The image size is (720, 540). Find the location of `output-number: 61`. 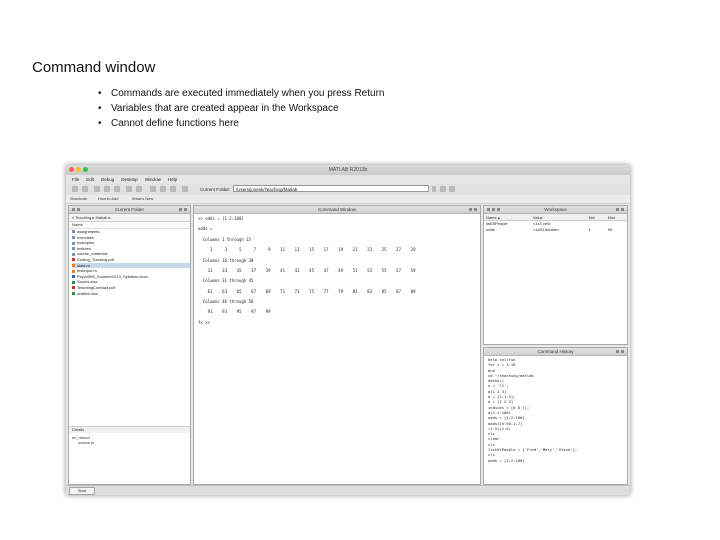

output-number: 61 is located at coordinates (210, 291).